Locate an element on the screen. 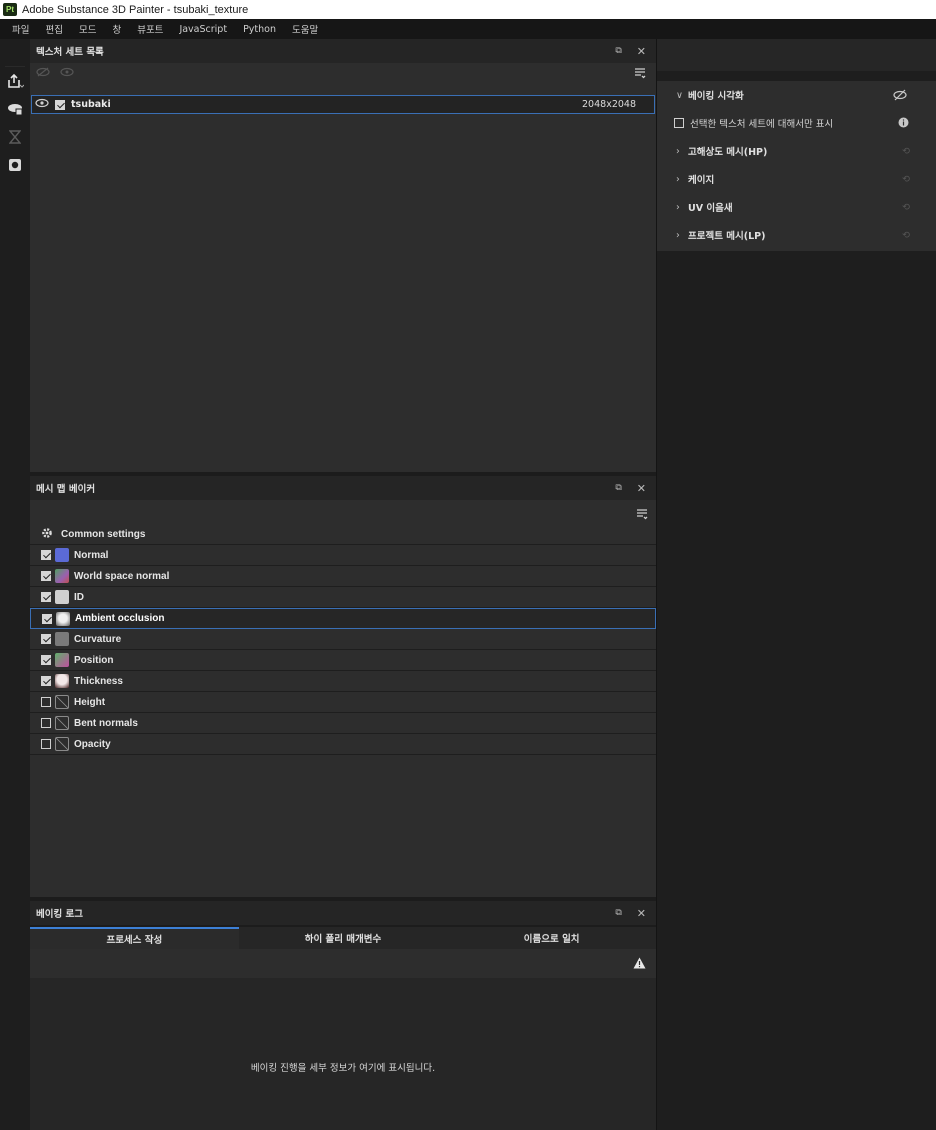  id-map-thumbnail is located at coordinates (62, 597).